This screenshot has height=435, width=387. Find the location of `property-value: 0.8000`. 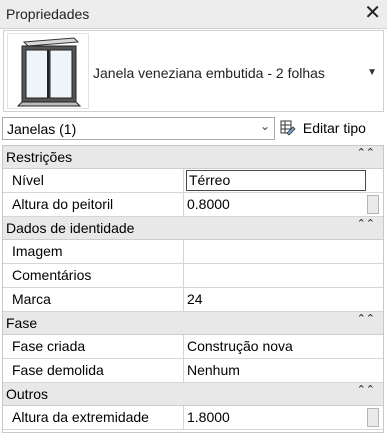

property-value: 0.8000 is located at coordinates (208, 204).